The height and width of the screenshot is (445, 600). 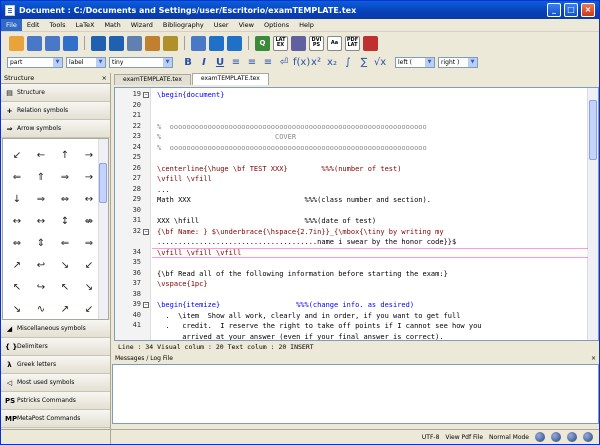 What do you see at coordinates (116, 43) in the screenshot?
I see `redo-icon` at bounding box center [116, 43].